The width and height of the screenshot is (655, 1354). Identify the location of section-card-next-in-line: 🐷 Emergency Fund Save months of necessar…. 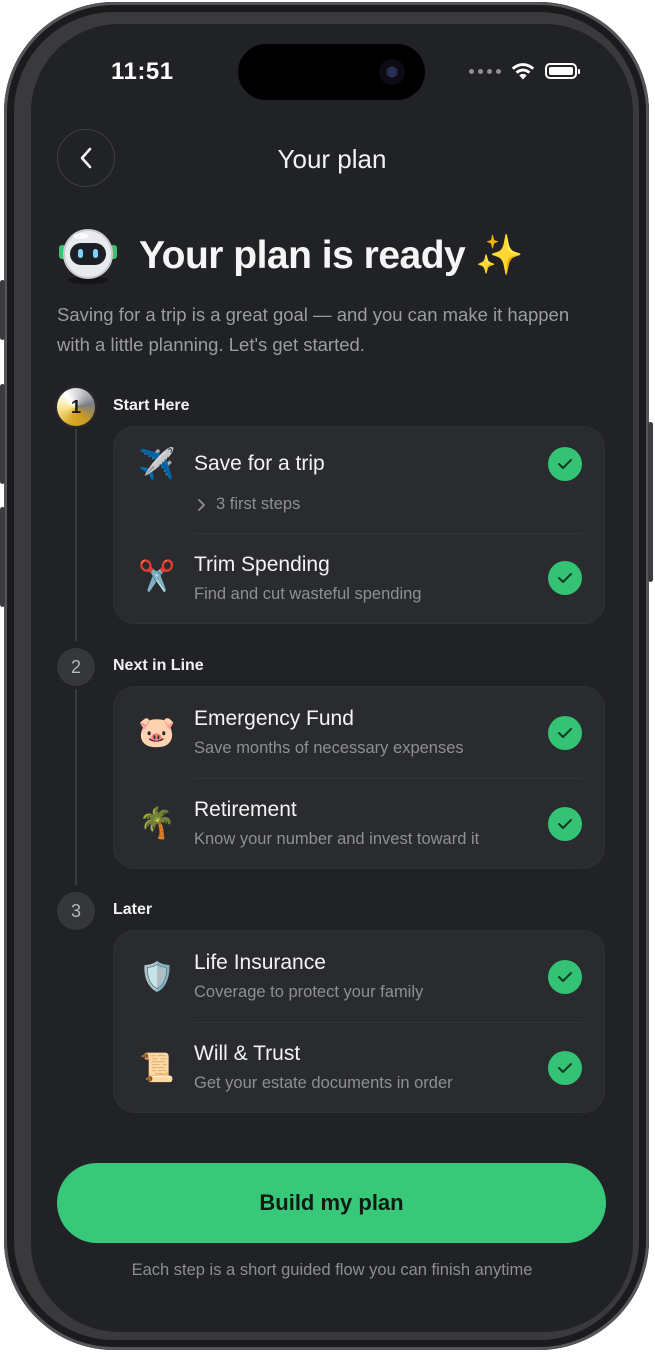
(359, 777).